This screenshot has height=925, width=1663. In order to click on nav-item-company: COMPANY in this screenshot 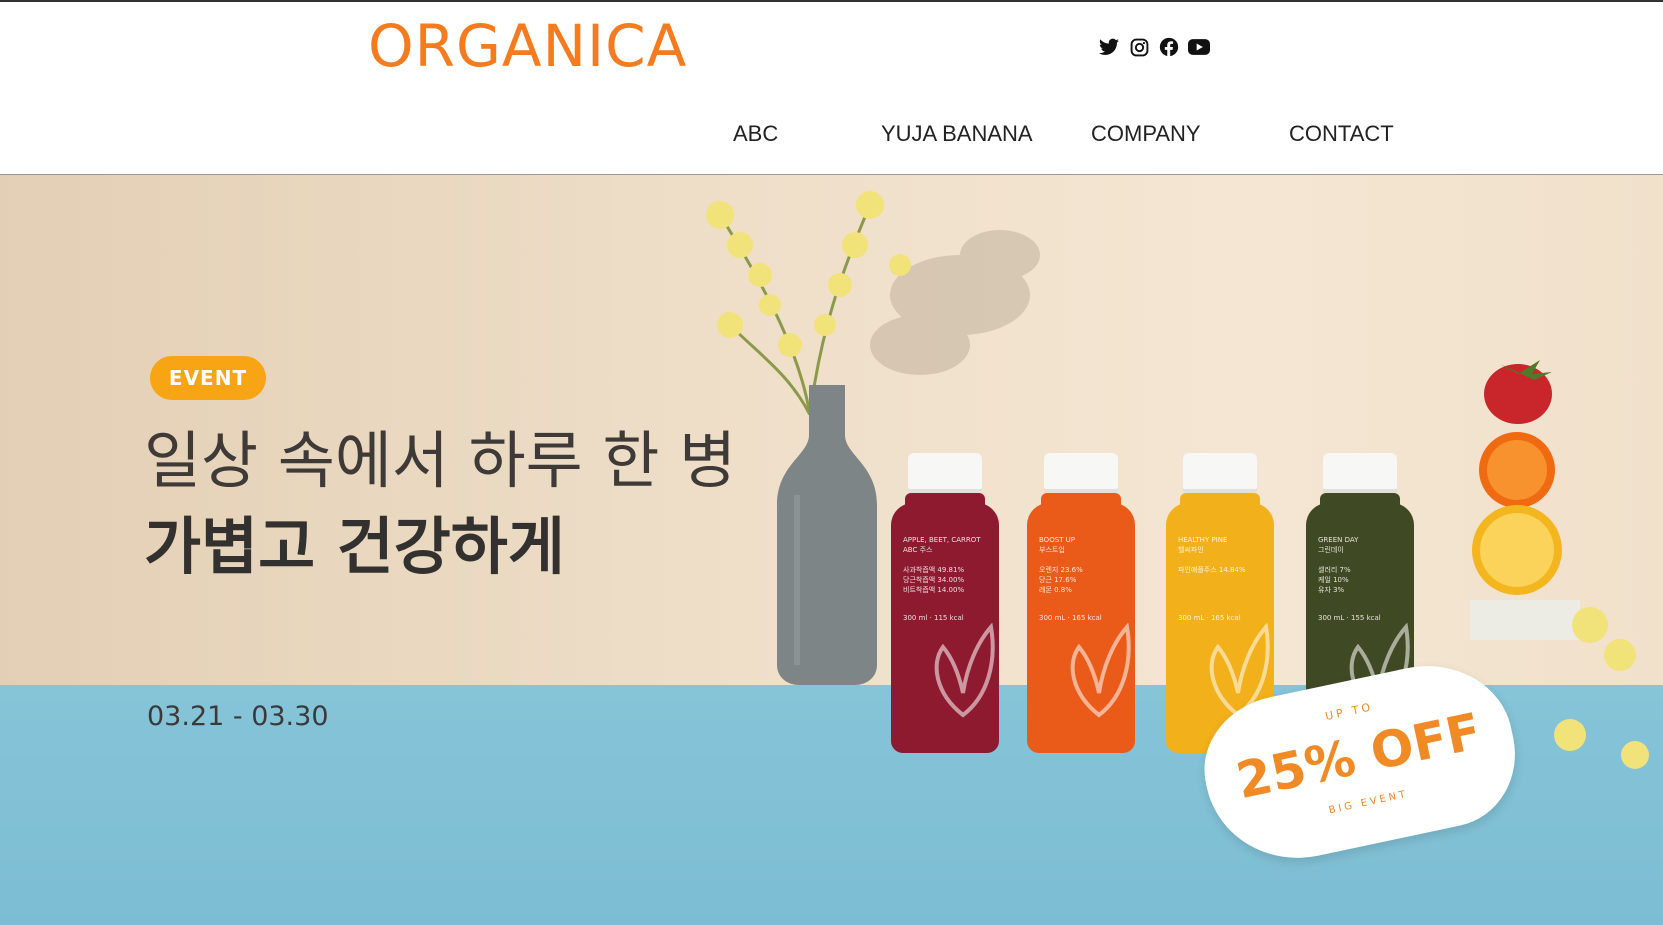, I will do `click(1146, 134)`.